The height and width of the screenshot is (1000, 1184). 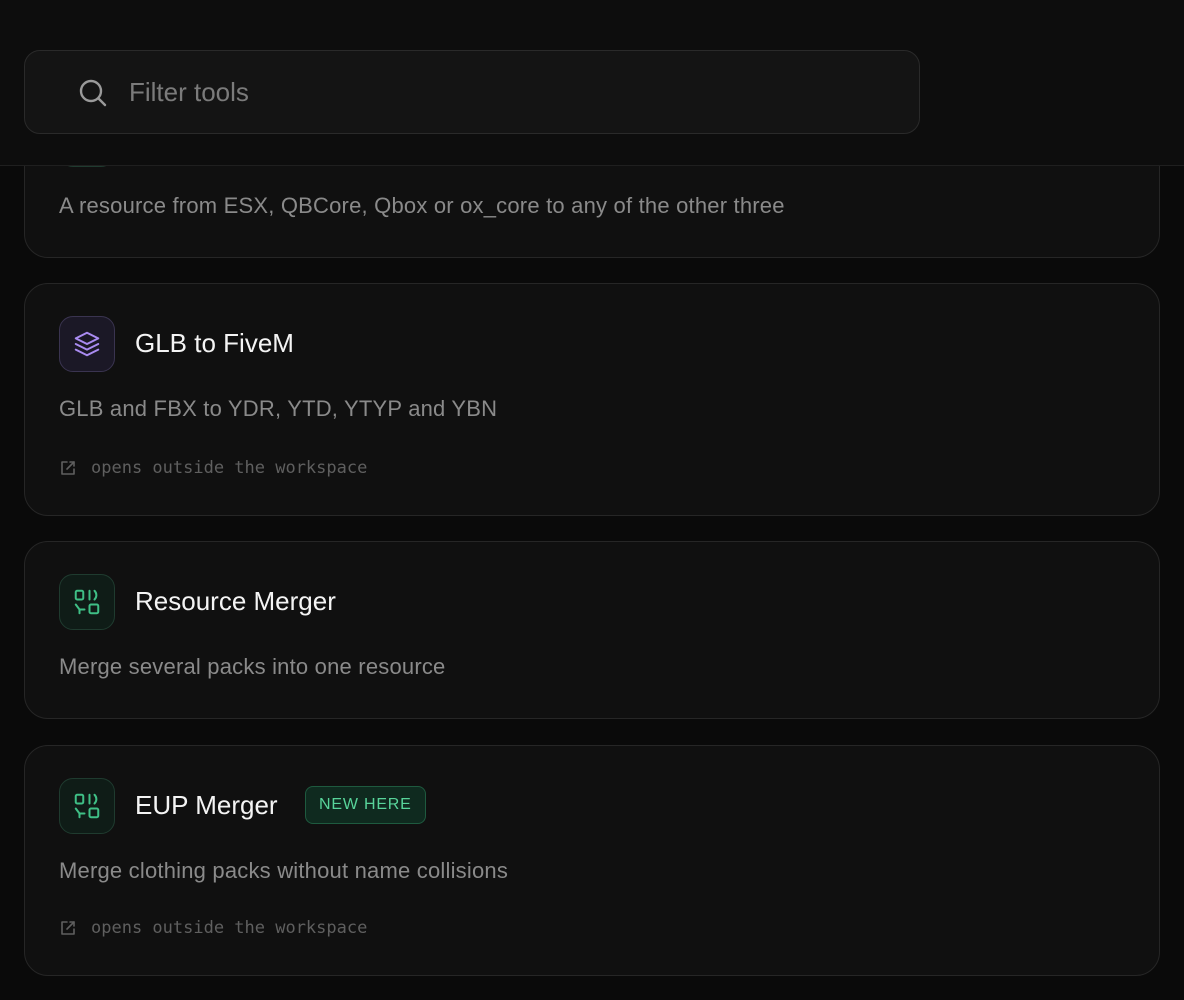 I want to click on new-badge: NEW HERE, so click(x=365, y=805).